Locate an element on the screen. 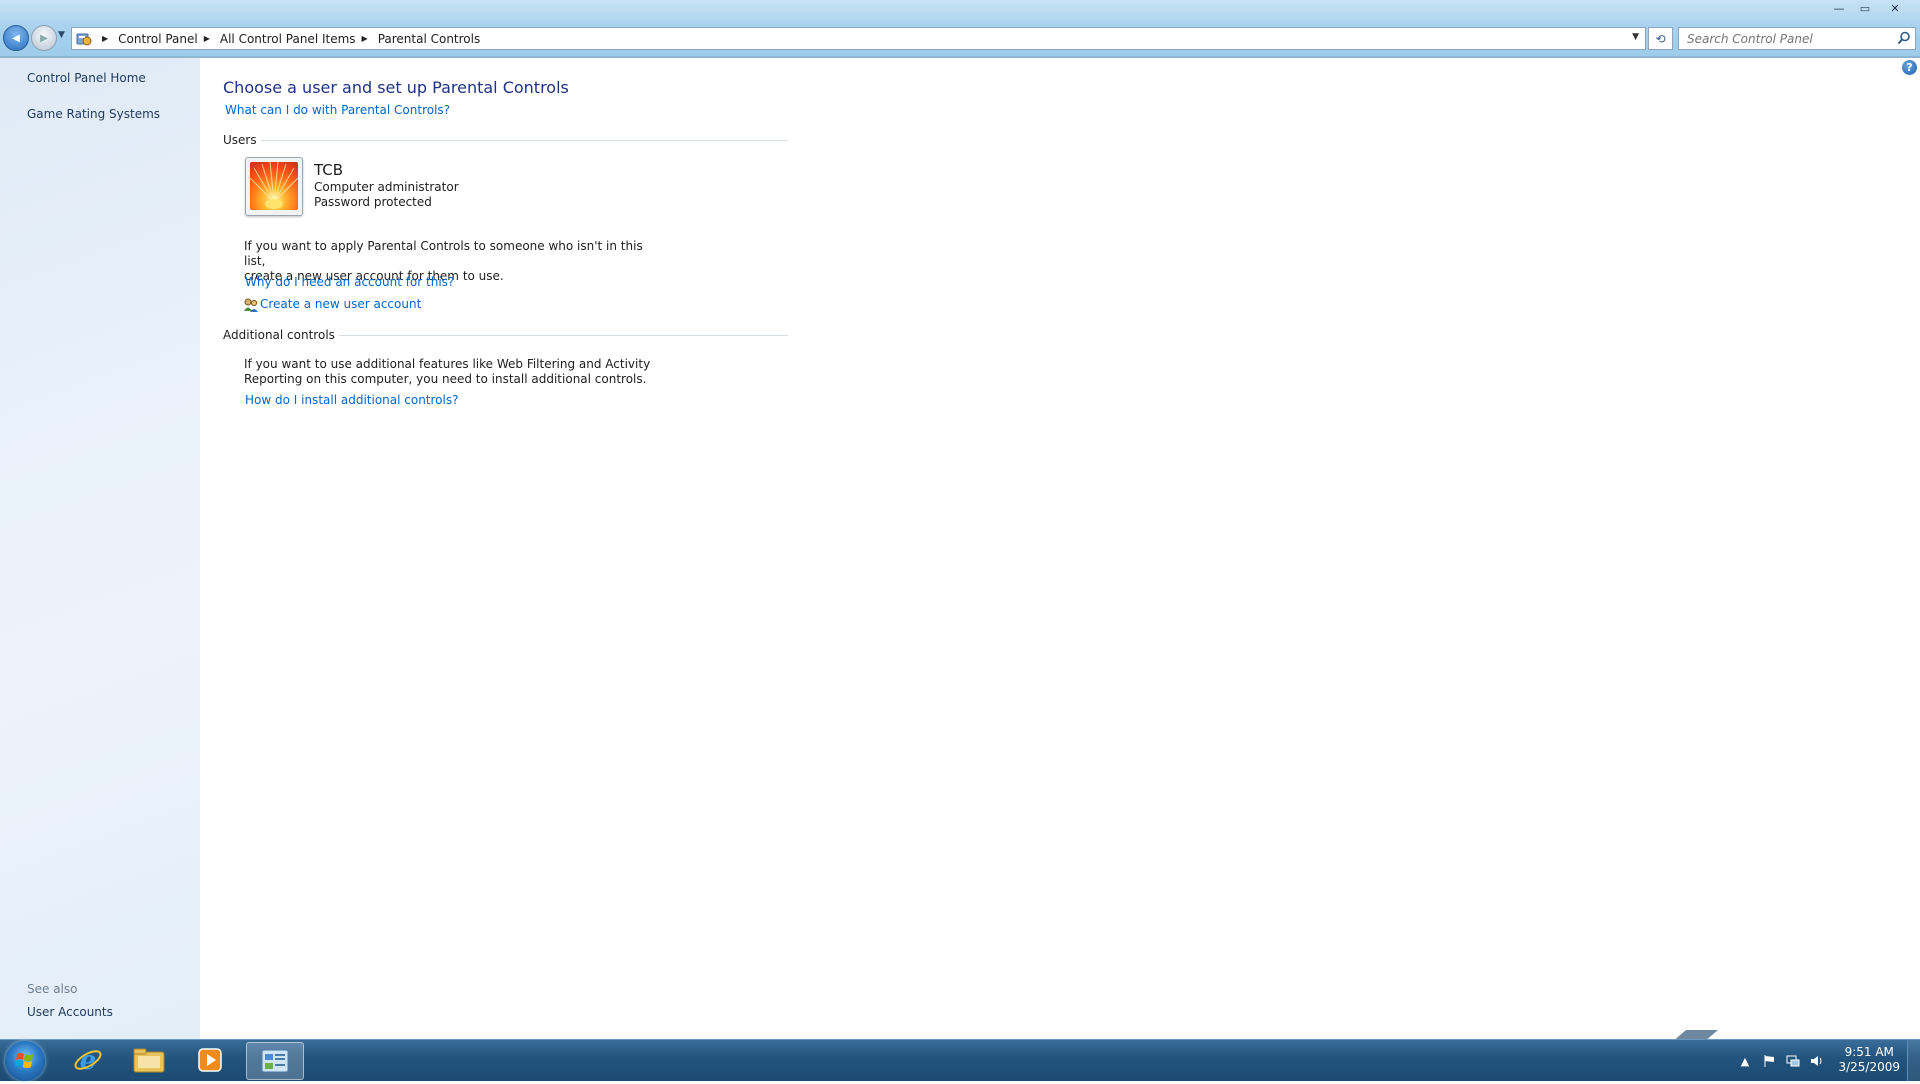  user-name: TCB is located at coordinates (328, 170).